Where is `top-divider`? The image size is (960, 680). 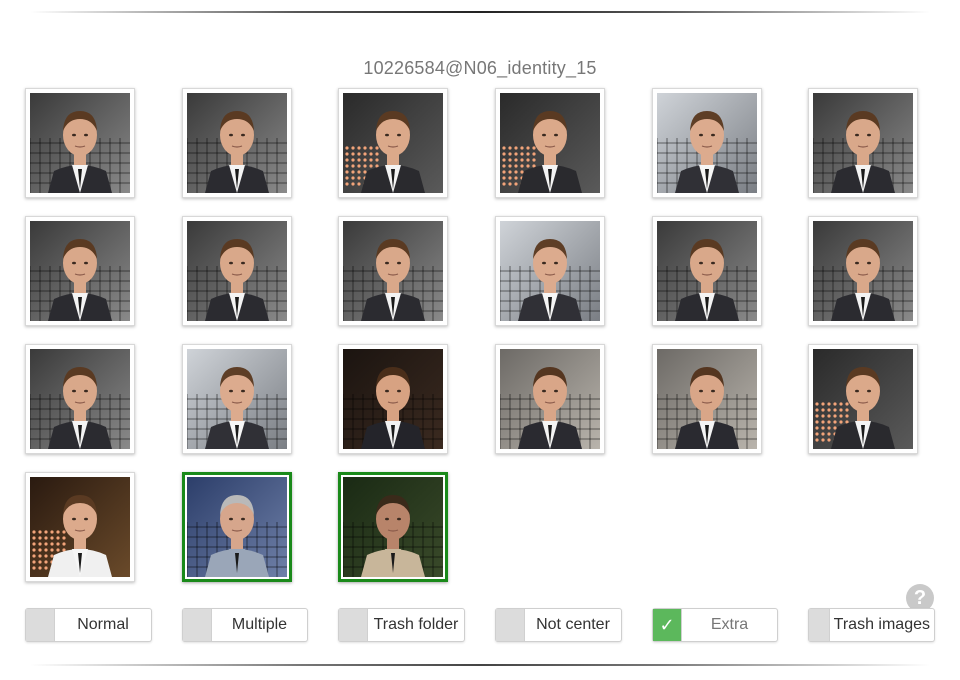 top-divider is located at coordinates (480, 12).